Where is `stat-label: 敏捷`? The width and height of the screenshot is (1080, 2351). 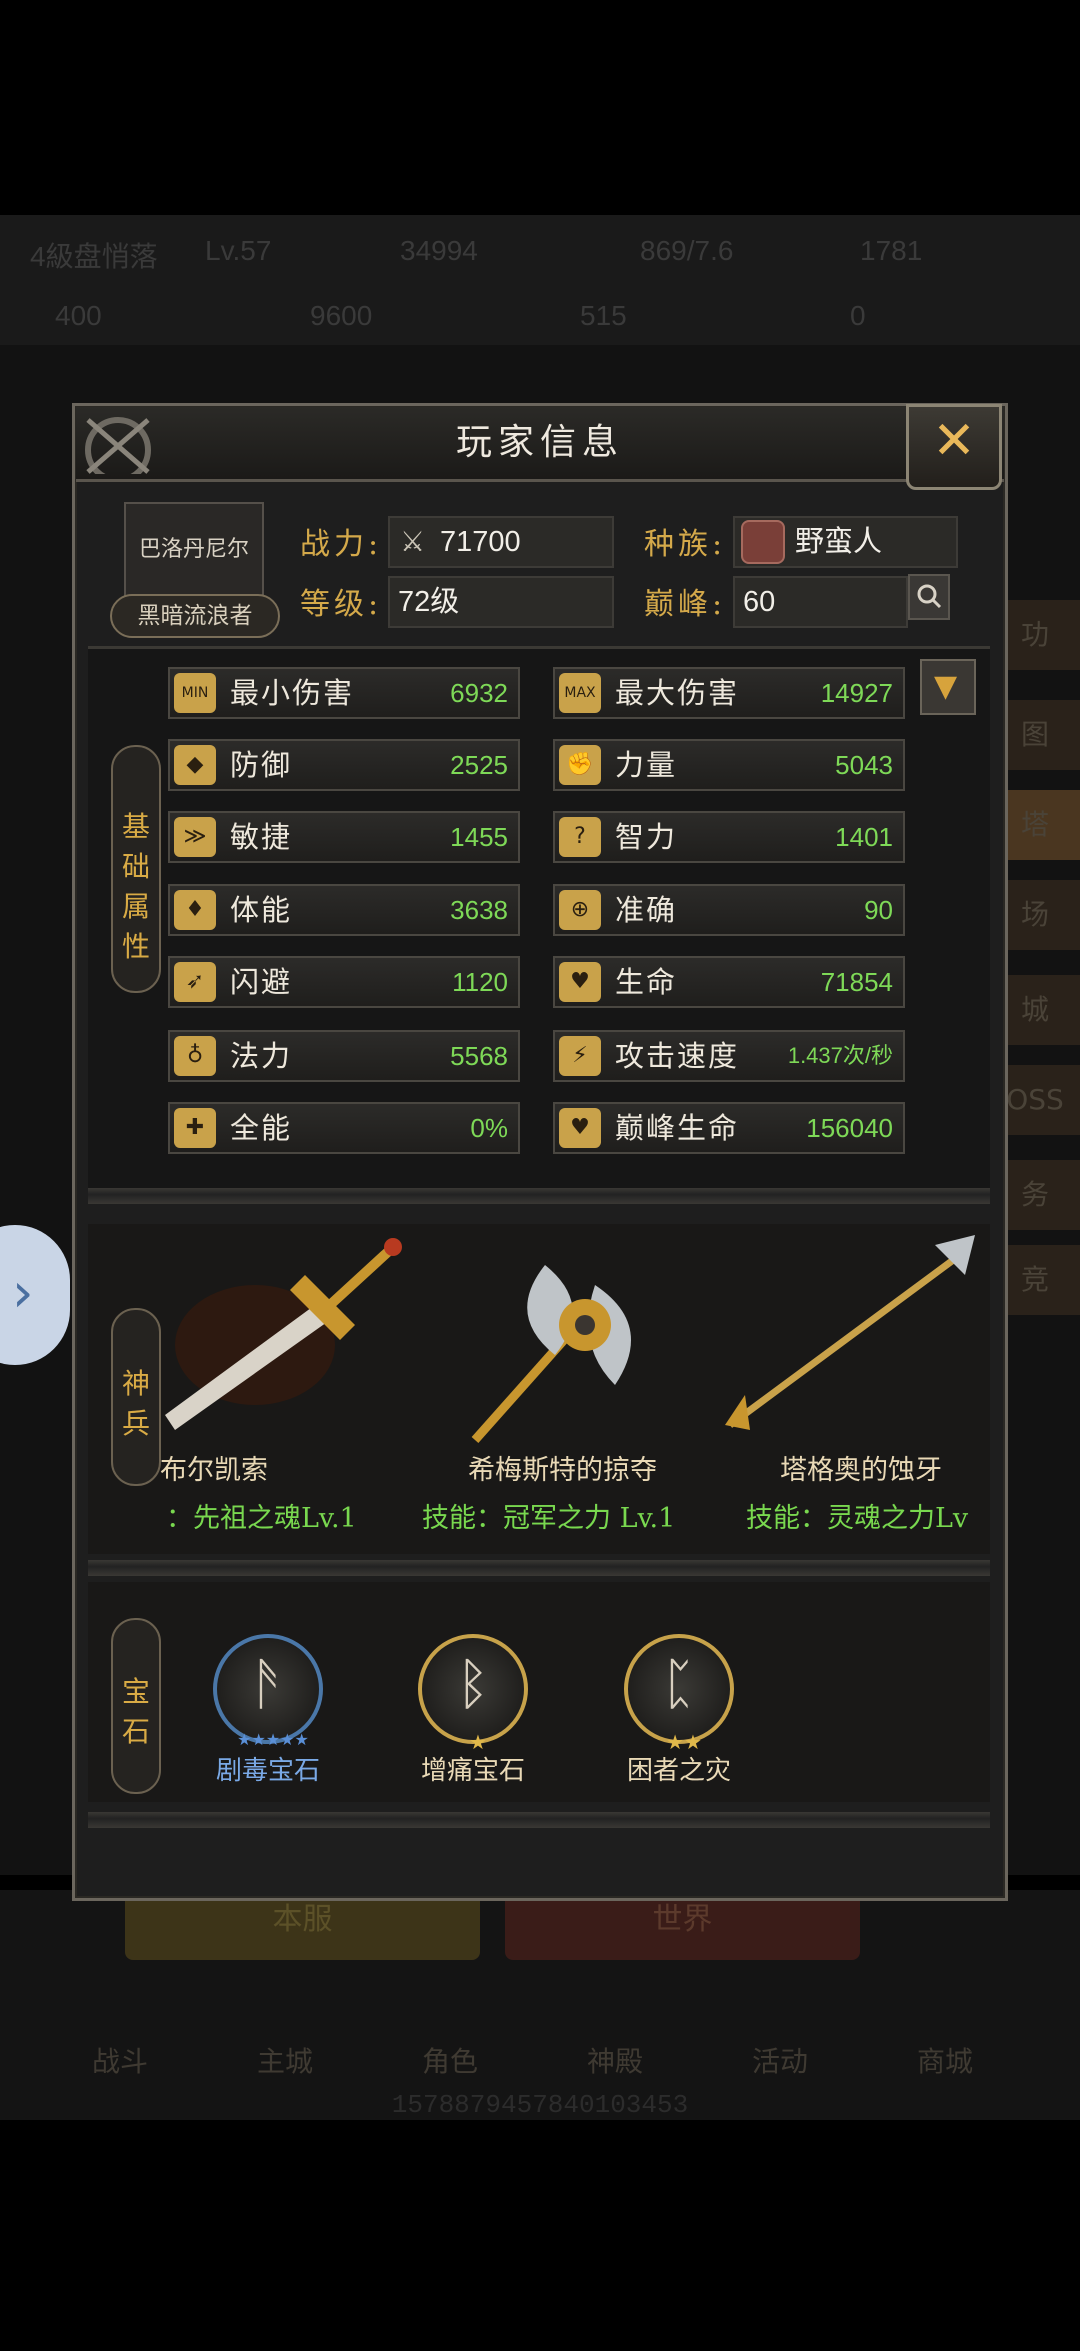 stat-label: 敏捷 is located at coordinates (261, 837).